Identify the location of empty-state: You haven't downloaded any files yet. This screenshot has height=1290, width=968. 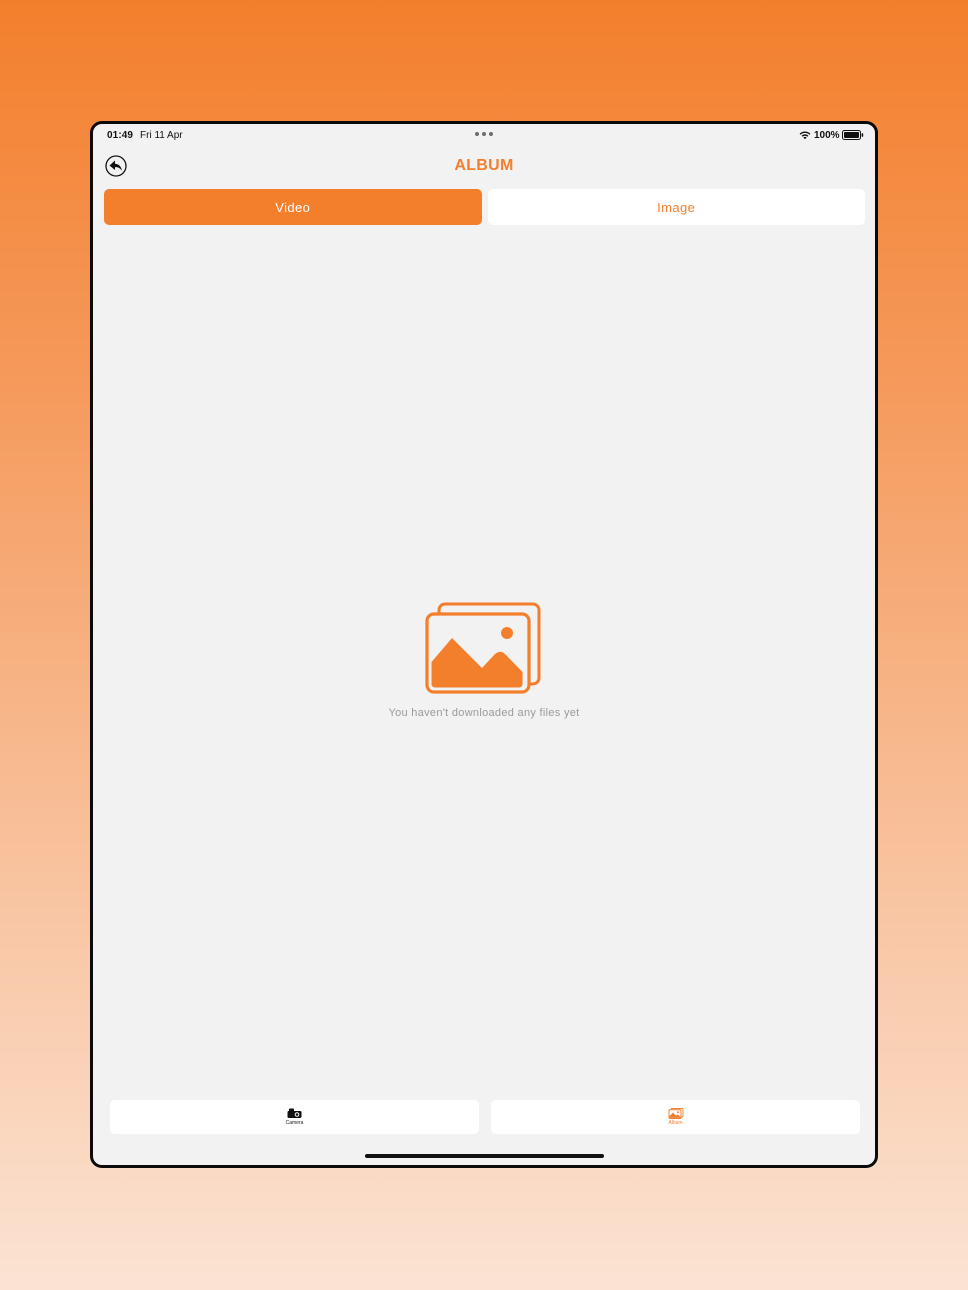
(484, 660).